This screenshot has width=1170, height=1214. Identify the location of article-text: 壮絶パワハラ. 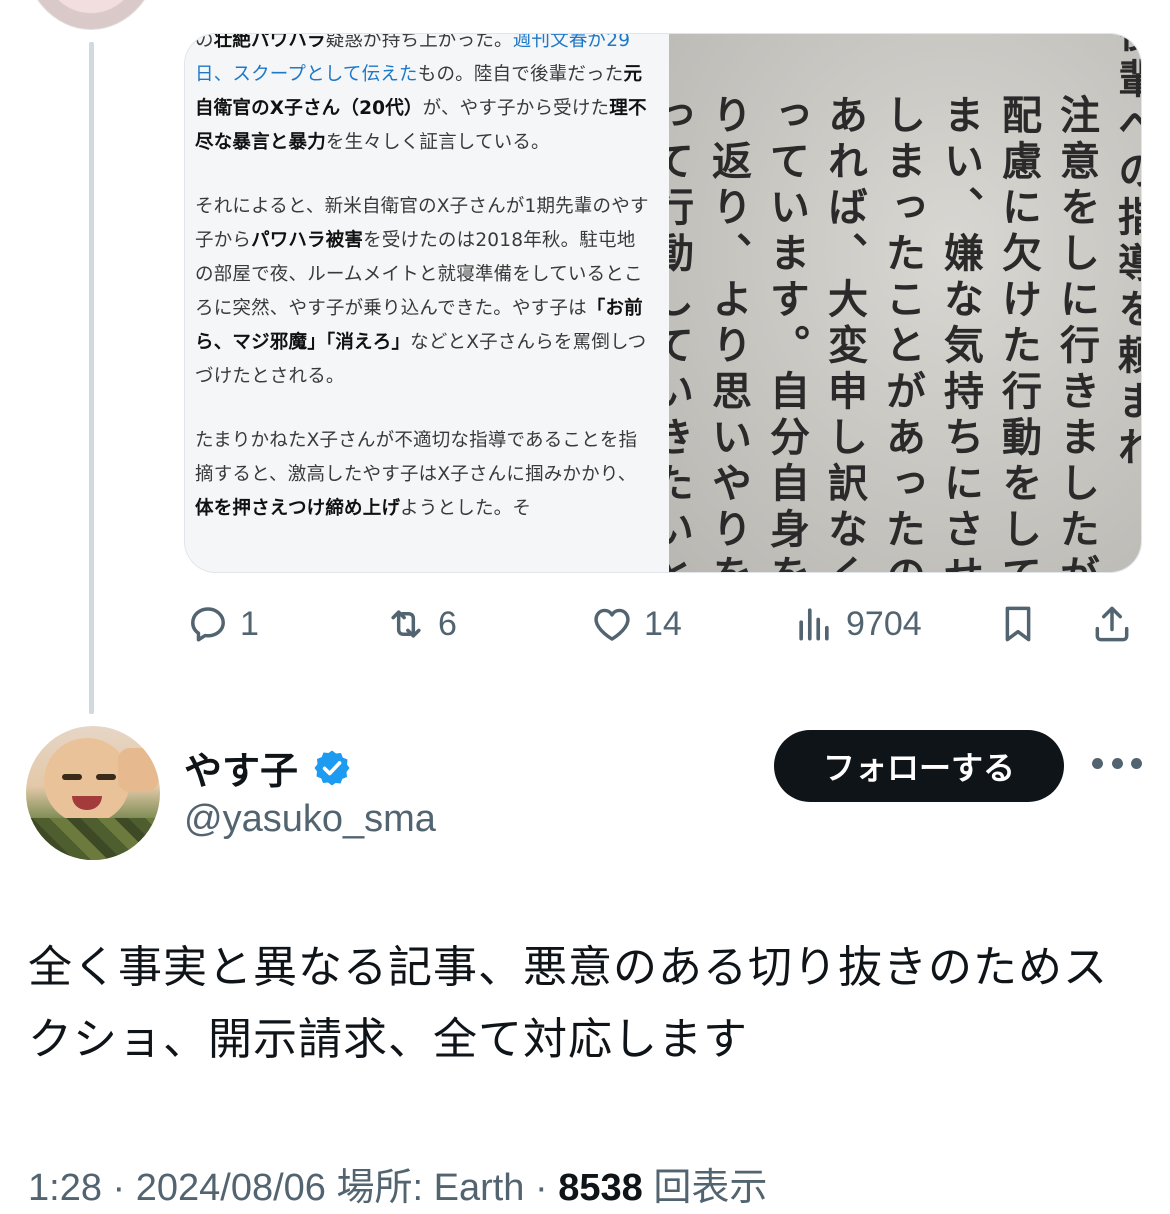
(269, 42).